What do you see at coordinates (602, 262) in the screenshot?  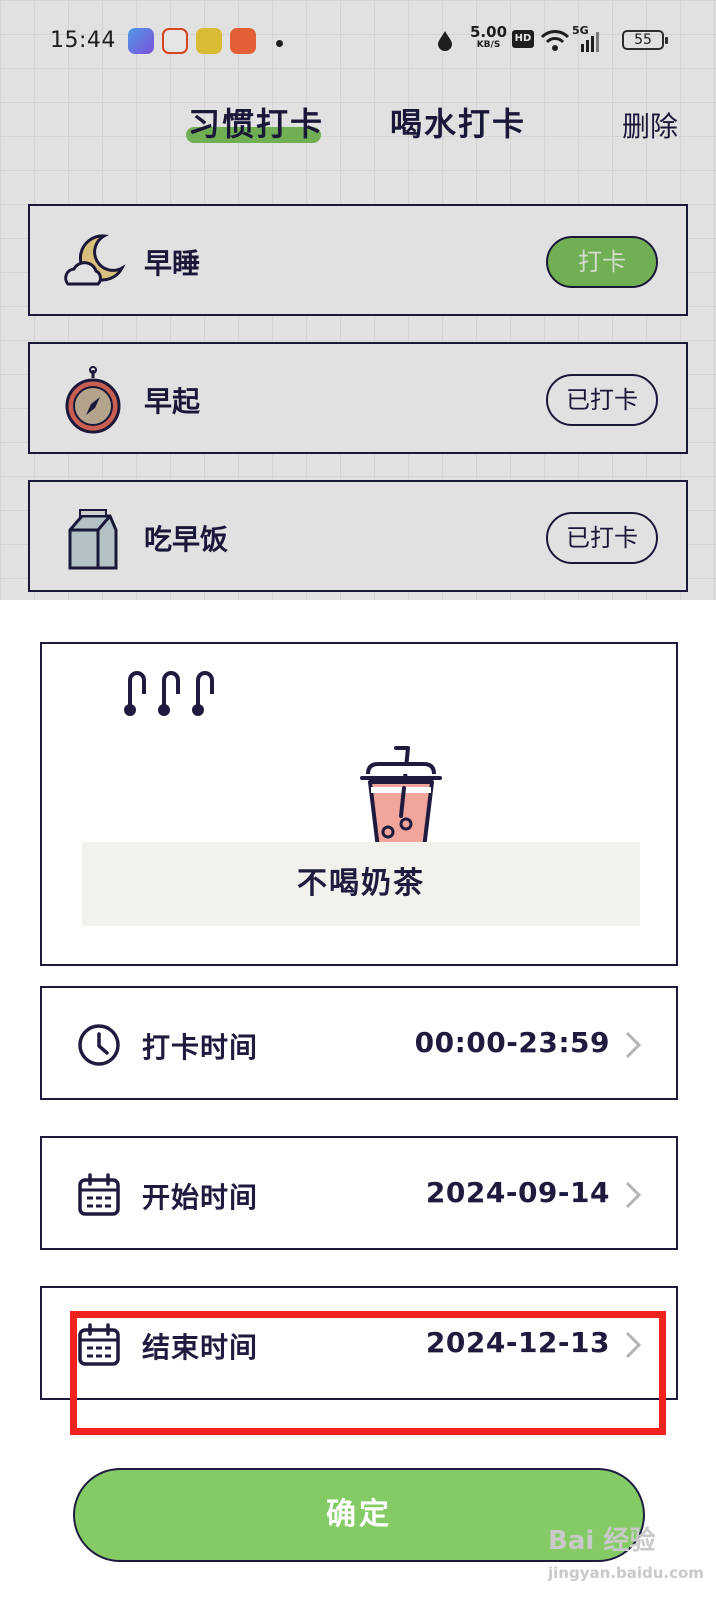 I see `checkin-button: 打卡` at bounding box center [602, 262].